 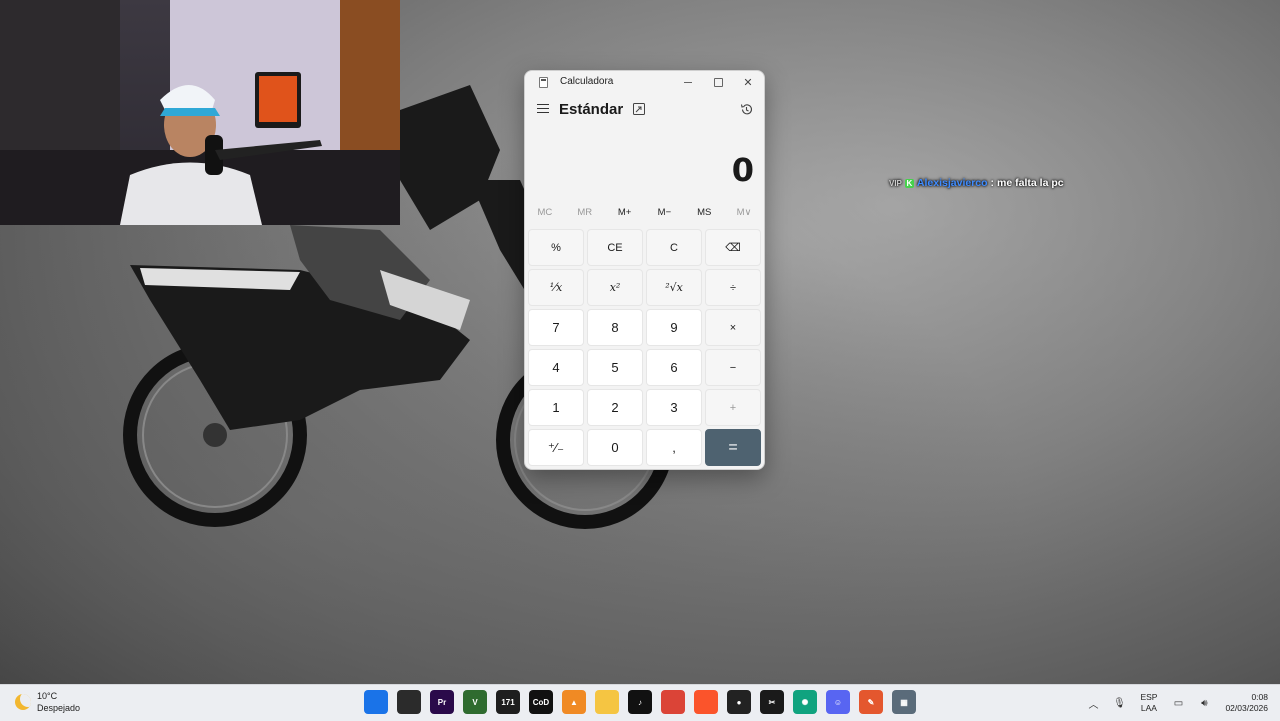 I want to click on obs-taskbar-icon: ●, so click(x=739, y=702).